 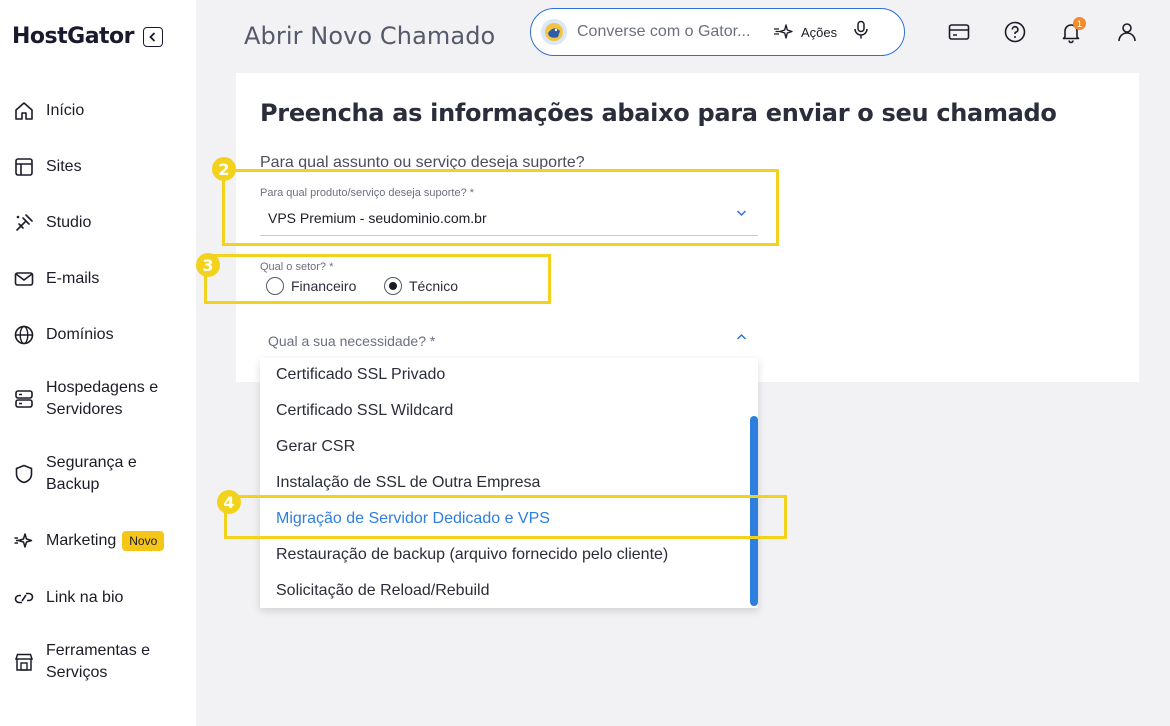 What do you see at coordinates (24, 111) in the screenshot?
I see `home-icon` at bounding box center [24, 111].